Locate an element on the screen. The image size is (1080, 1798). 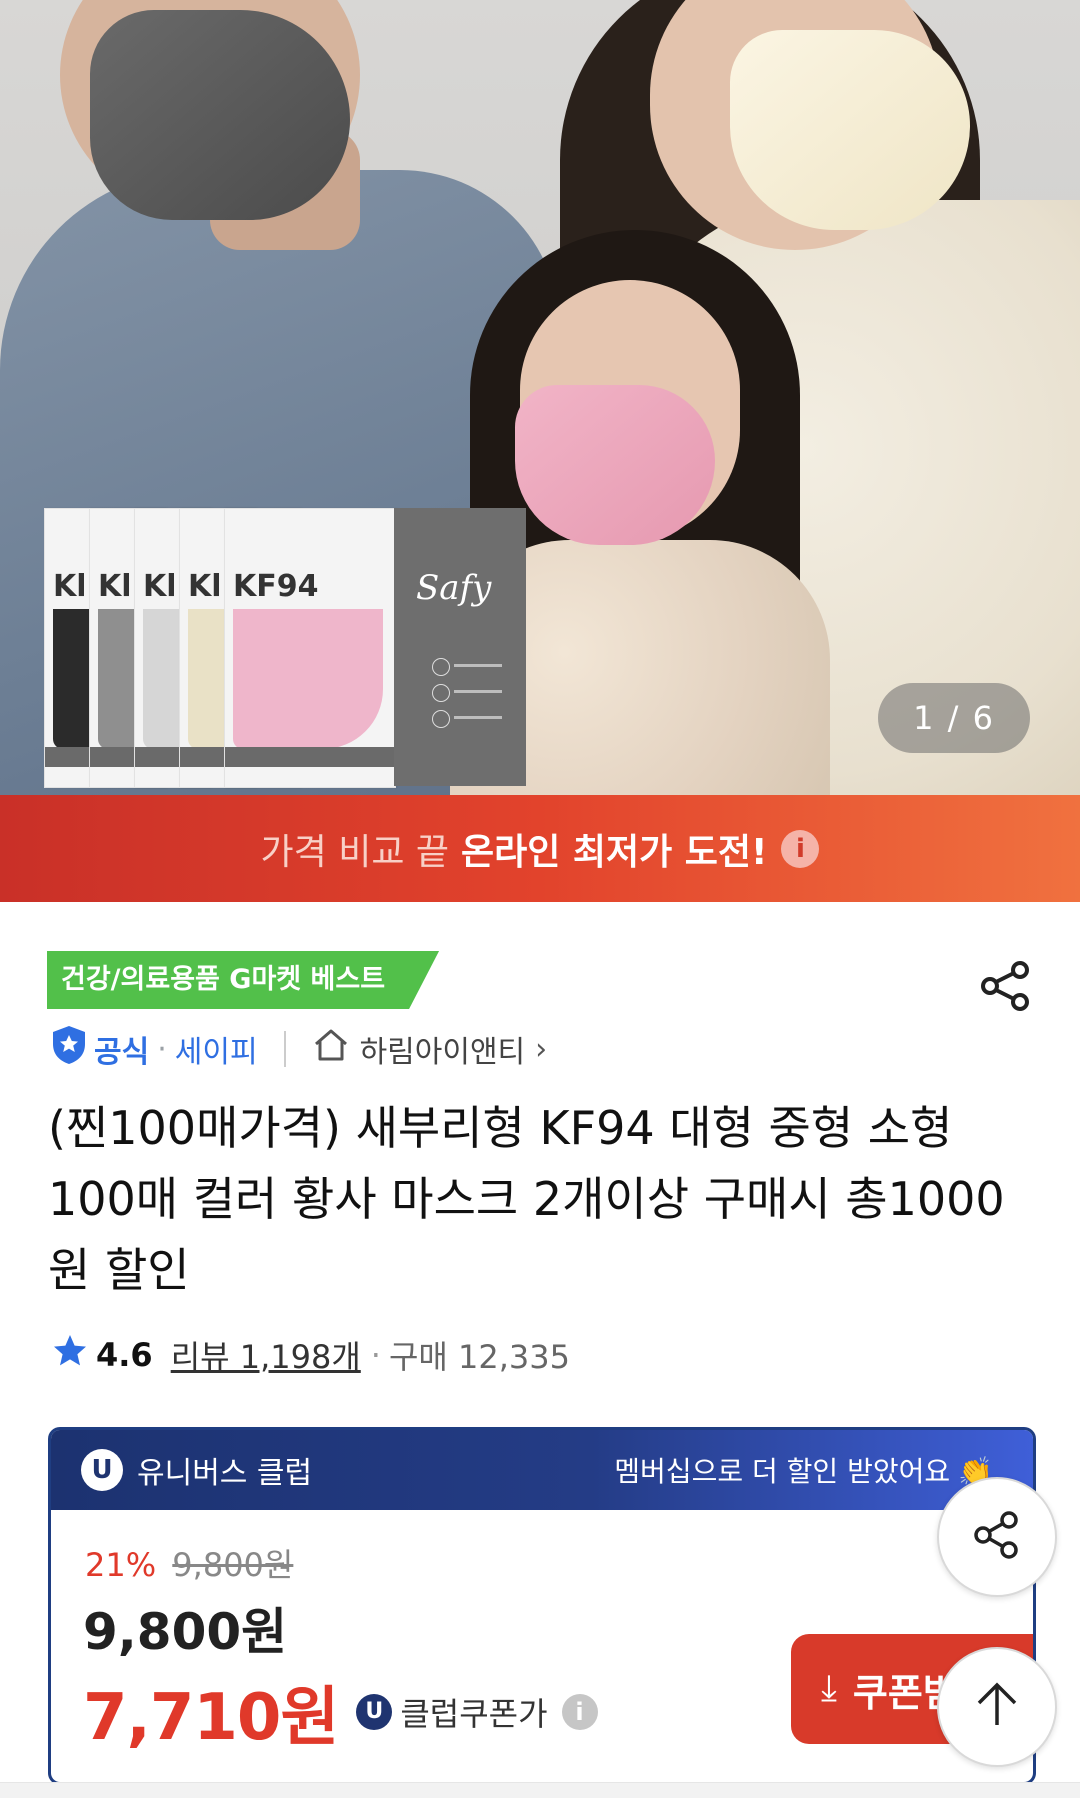
home-icon is located at coordinates (331, 1049).